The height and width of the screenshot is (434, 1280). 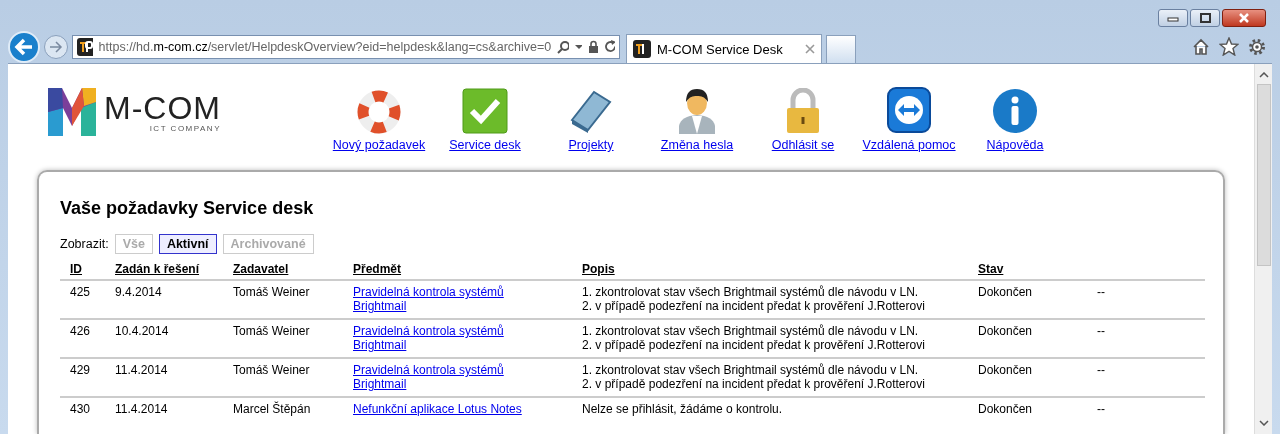 I want to click on scroll-up-icon, so click(x=1263, y=75).